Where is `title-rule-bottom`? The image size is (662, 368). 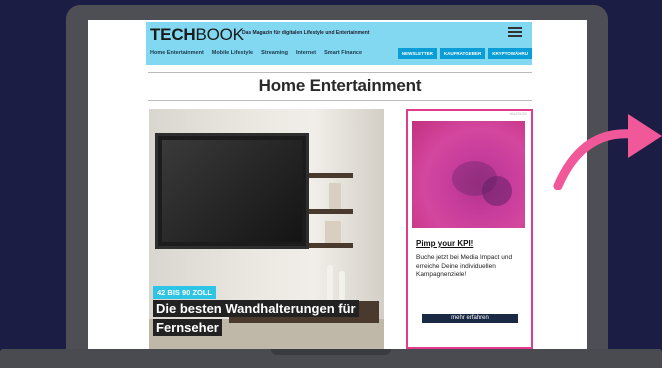 title-rule-bottom is located at coordinates (340, 100).